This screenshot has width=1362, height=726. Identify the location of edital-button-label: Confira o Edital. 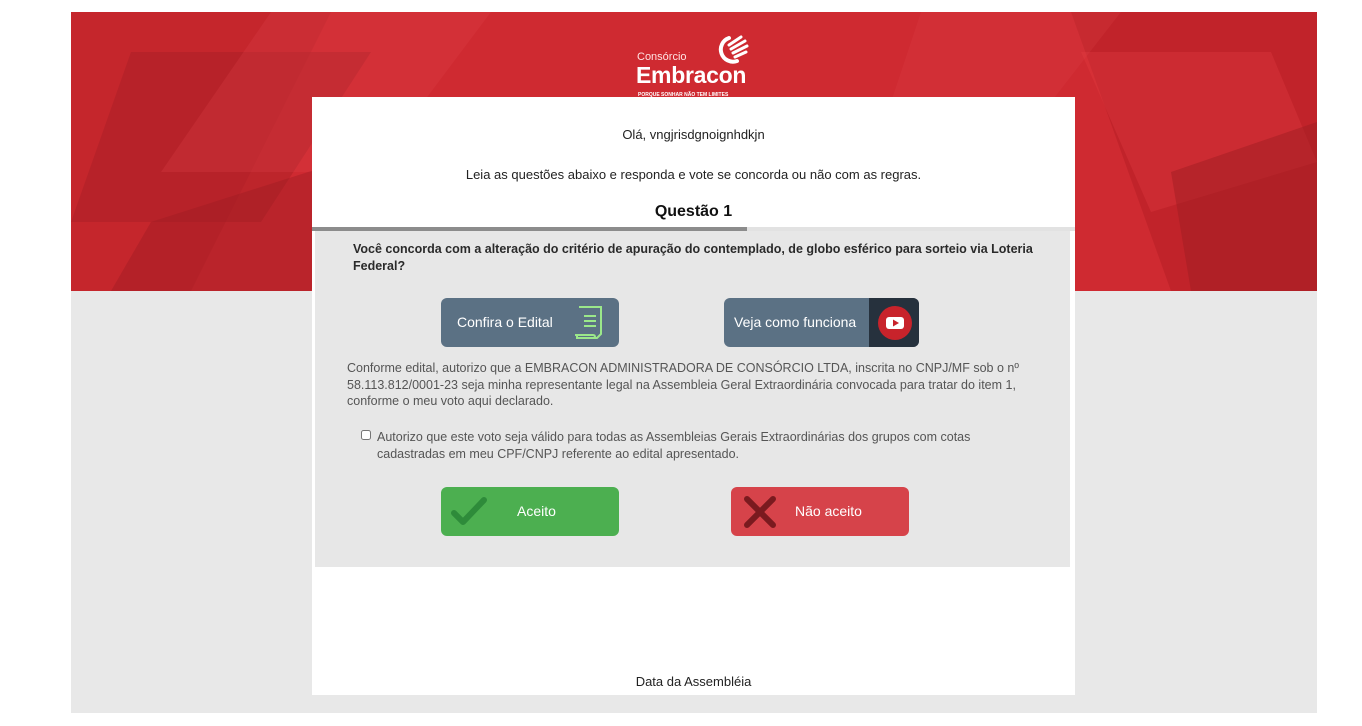
(505, 322).